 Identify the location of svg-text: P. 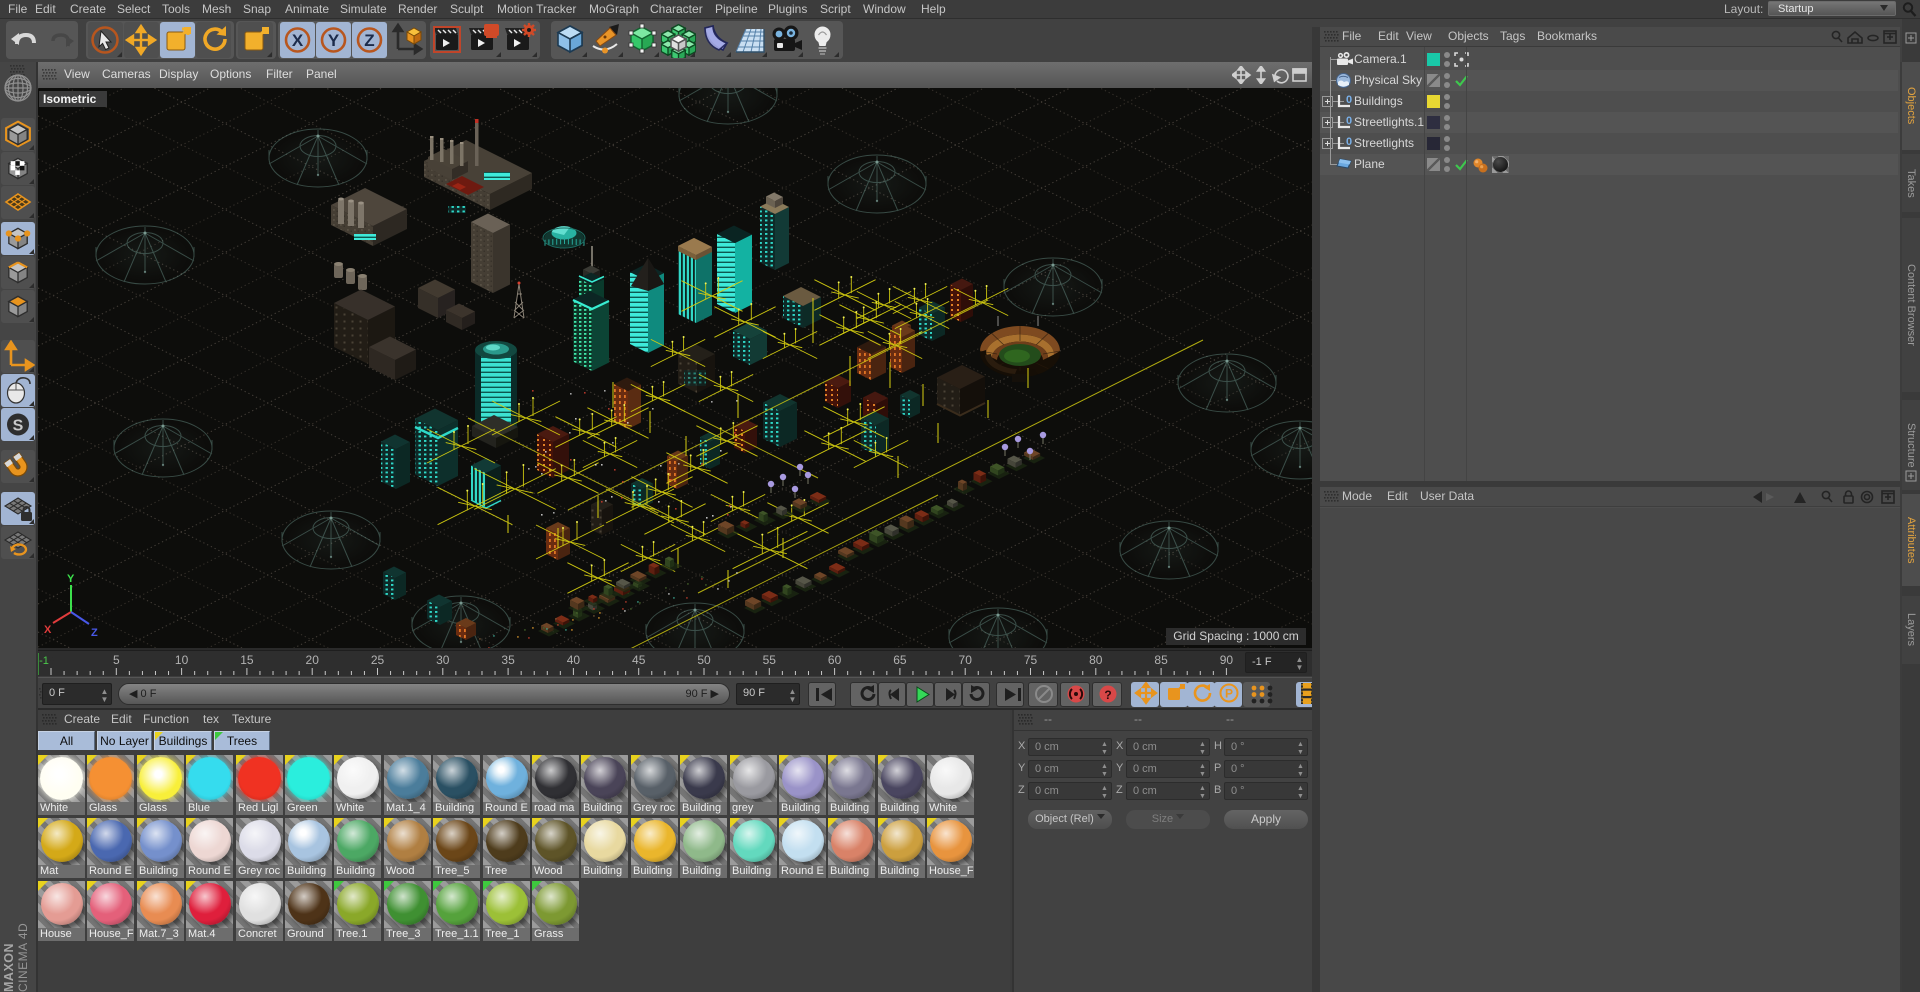
(1229, 694).